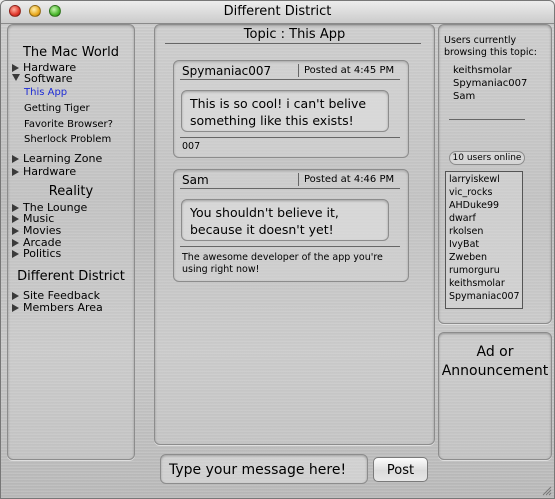 This screenshot has height=499, width=555. I want to click on resize-grip-icon, so click(546, 490).